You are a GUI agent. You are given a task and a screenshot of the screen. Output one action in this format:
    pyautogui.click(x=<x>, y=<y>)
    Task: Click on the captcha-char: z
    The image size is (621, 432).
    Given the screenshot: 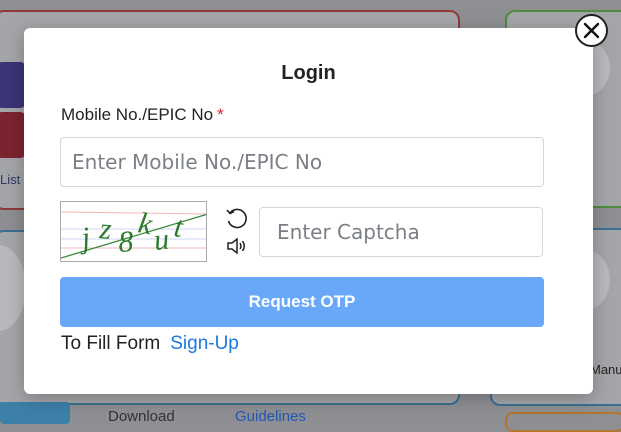 What is the action you would take?
    pyautogui.click(x=105, y=229)
    